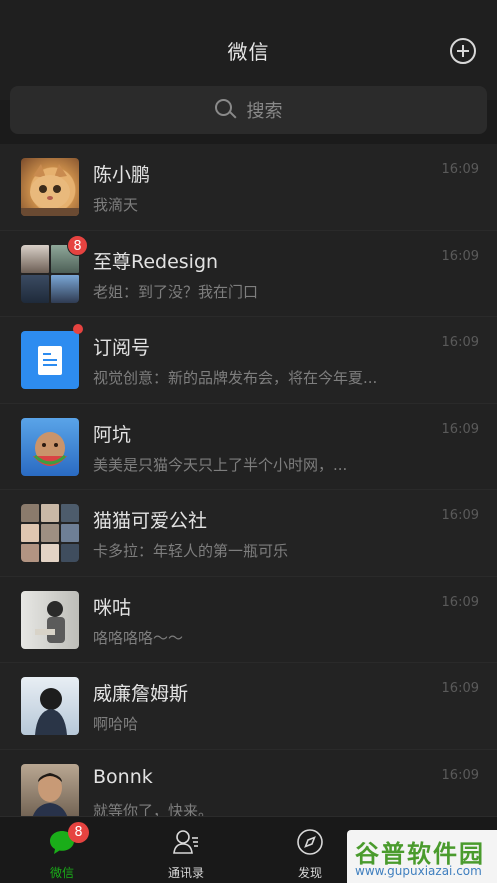  I want to click on contacts-icon, so click(186, 842).